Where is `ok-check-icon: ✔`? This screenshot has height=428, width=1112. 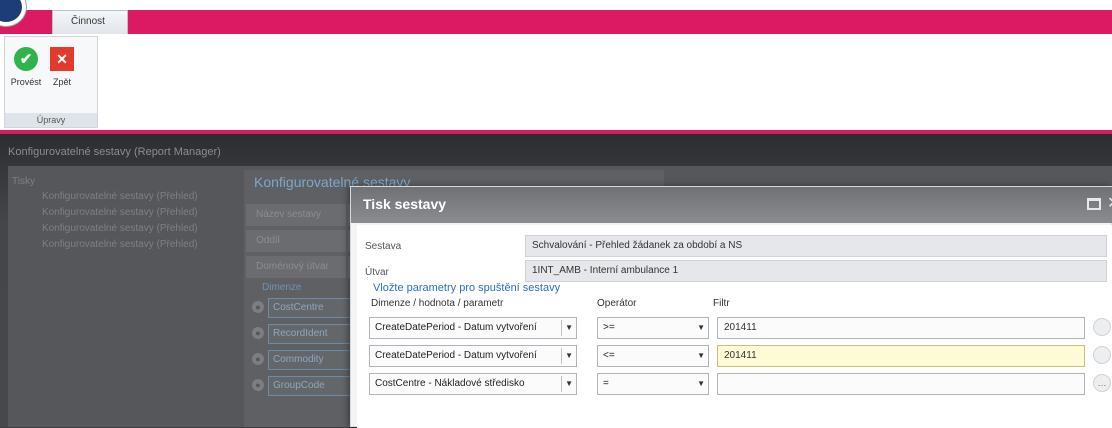
ok-check-icon: ✔ is located at coordinates (26, 59).